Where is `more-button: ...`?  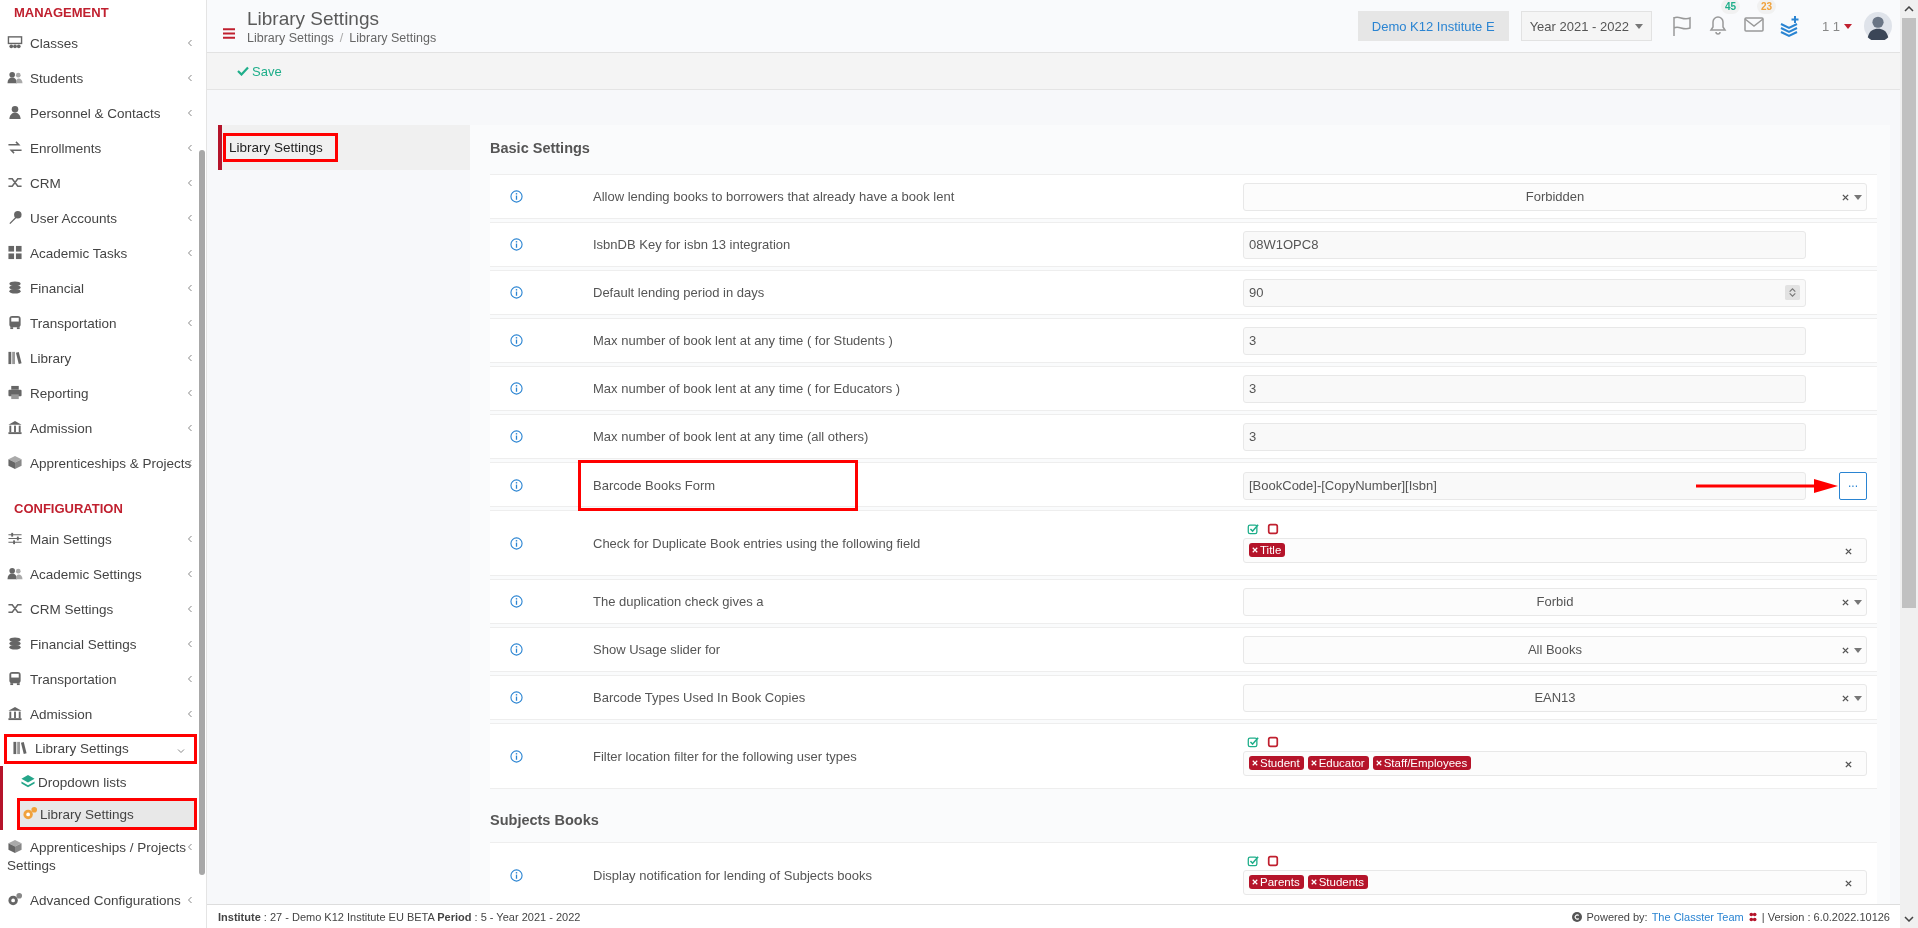 more-button: ... is located at coordinates (1853, 485).